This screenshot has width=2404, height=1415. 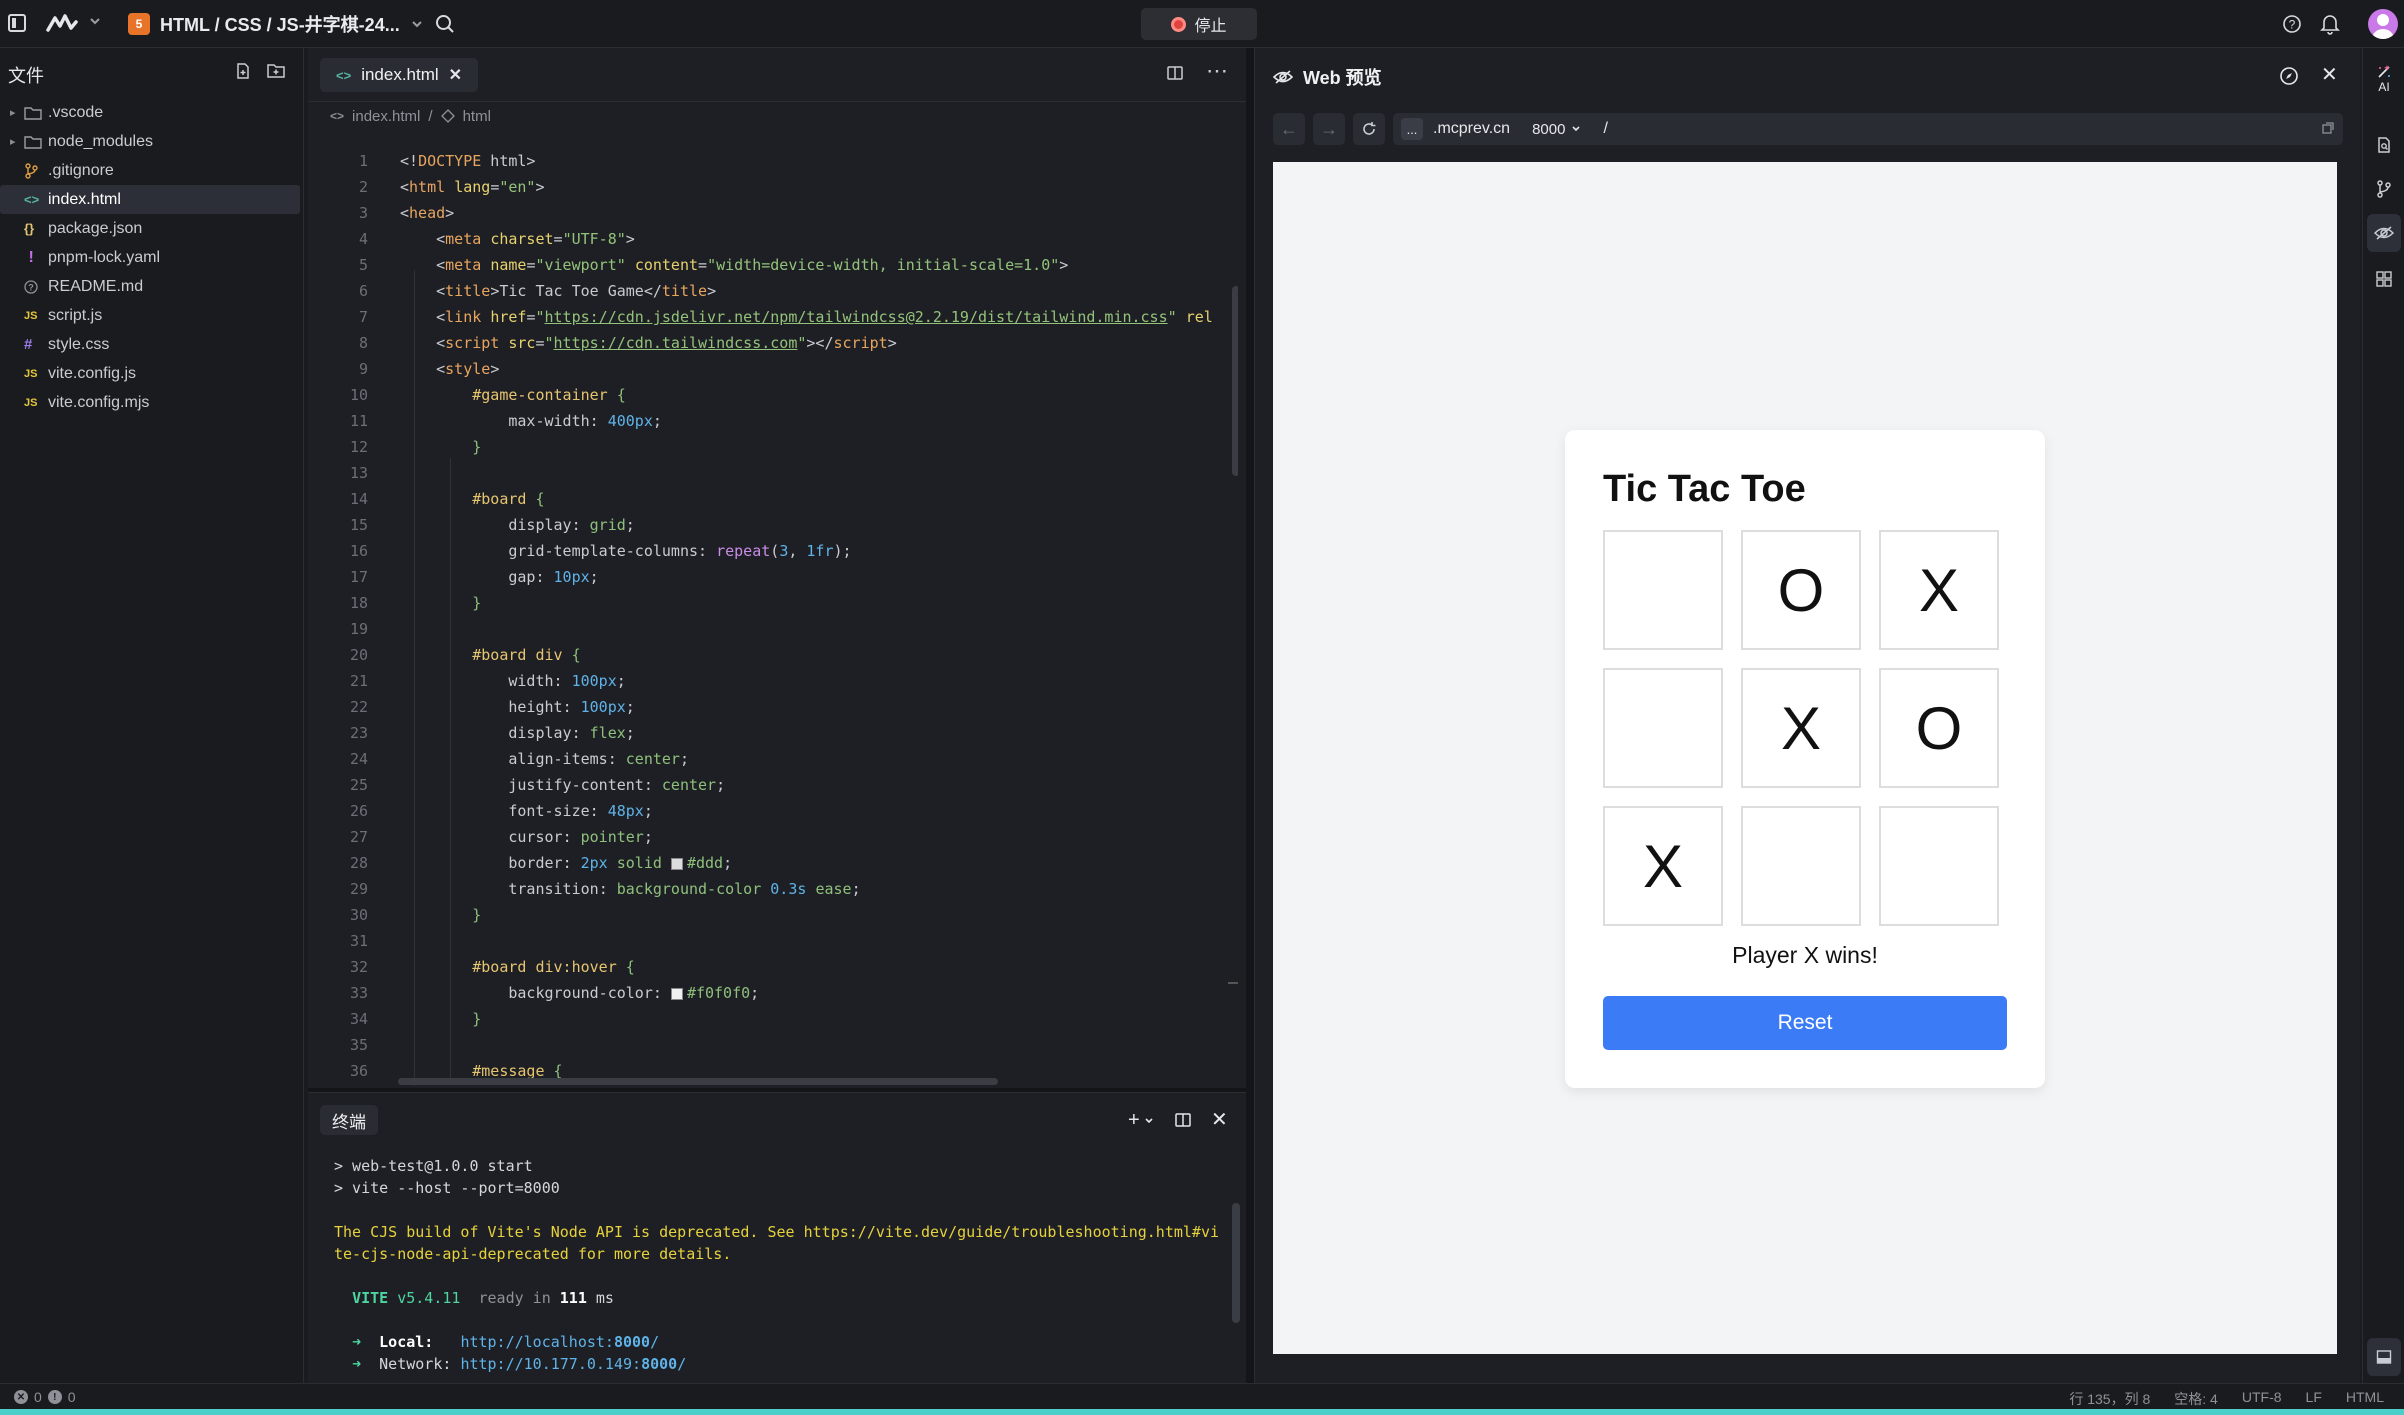 What do you see at coordinates (45, 1397) in the screenshot?
I see `problems-indicator: ✕ 0 ! 0` at bounding box center [45, 1397].